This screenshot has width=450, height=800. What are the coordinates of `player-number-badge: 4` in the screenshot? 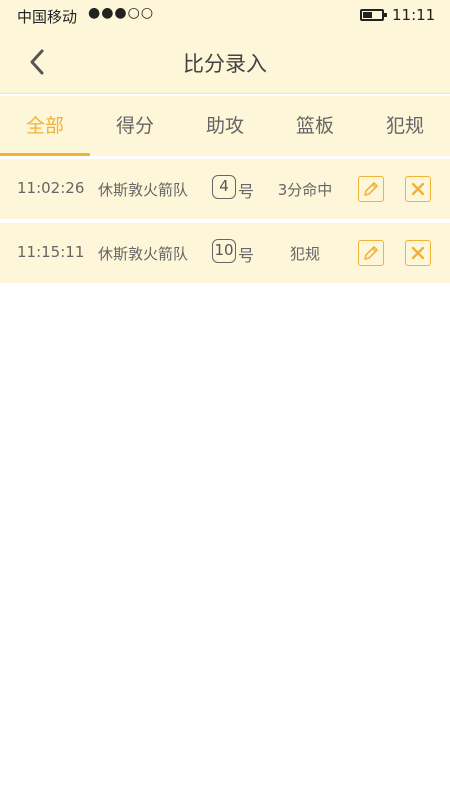 It's located at (224, 187).